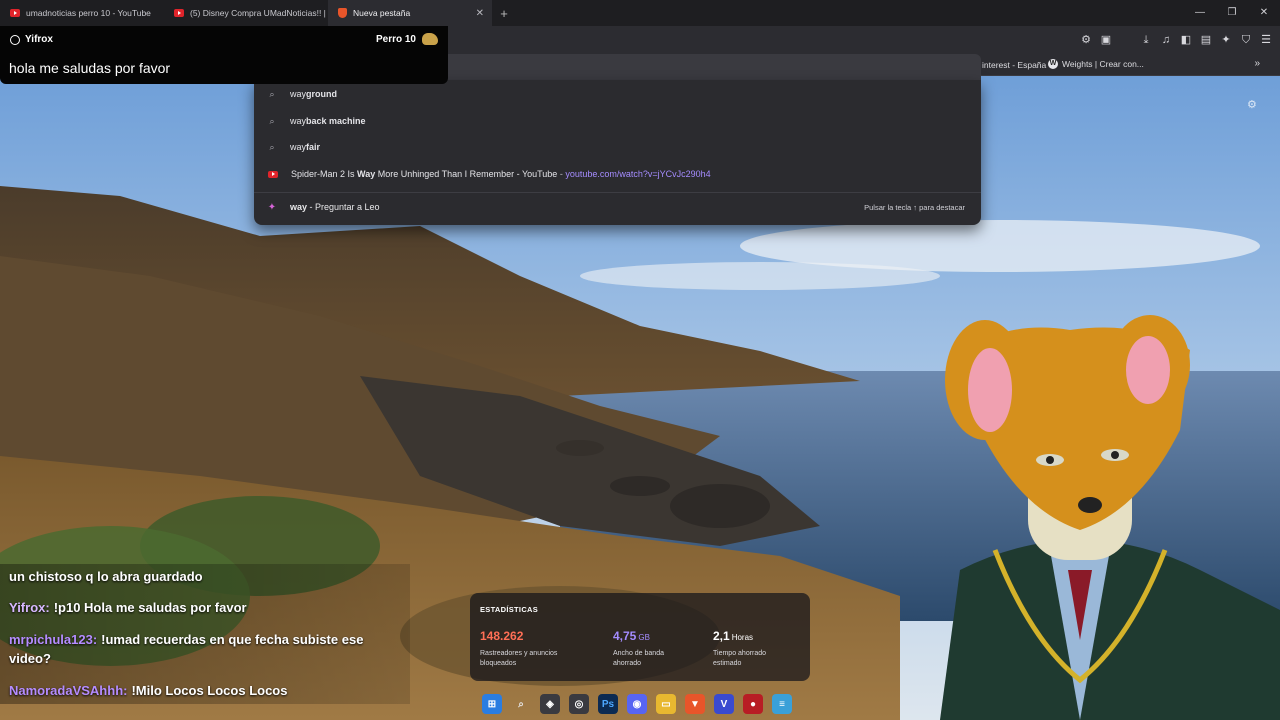 This screenshot has width=1280, height=720. I want to click on extensions-icon: ⚙, so click(1086, 40).